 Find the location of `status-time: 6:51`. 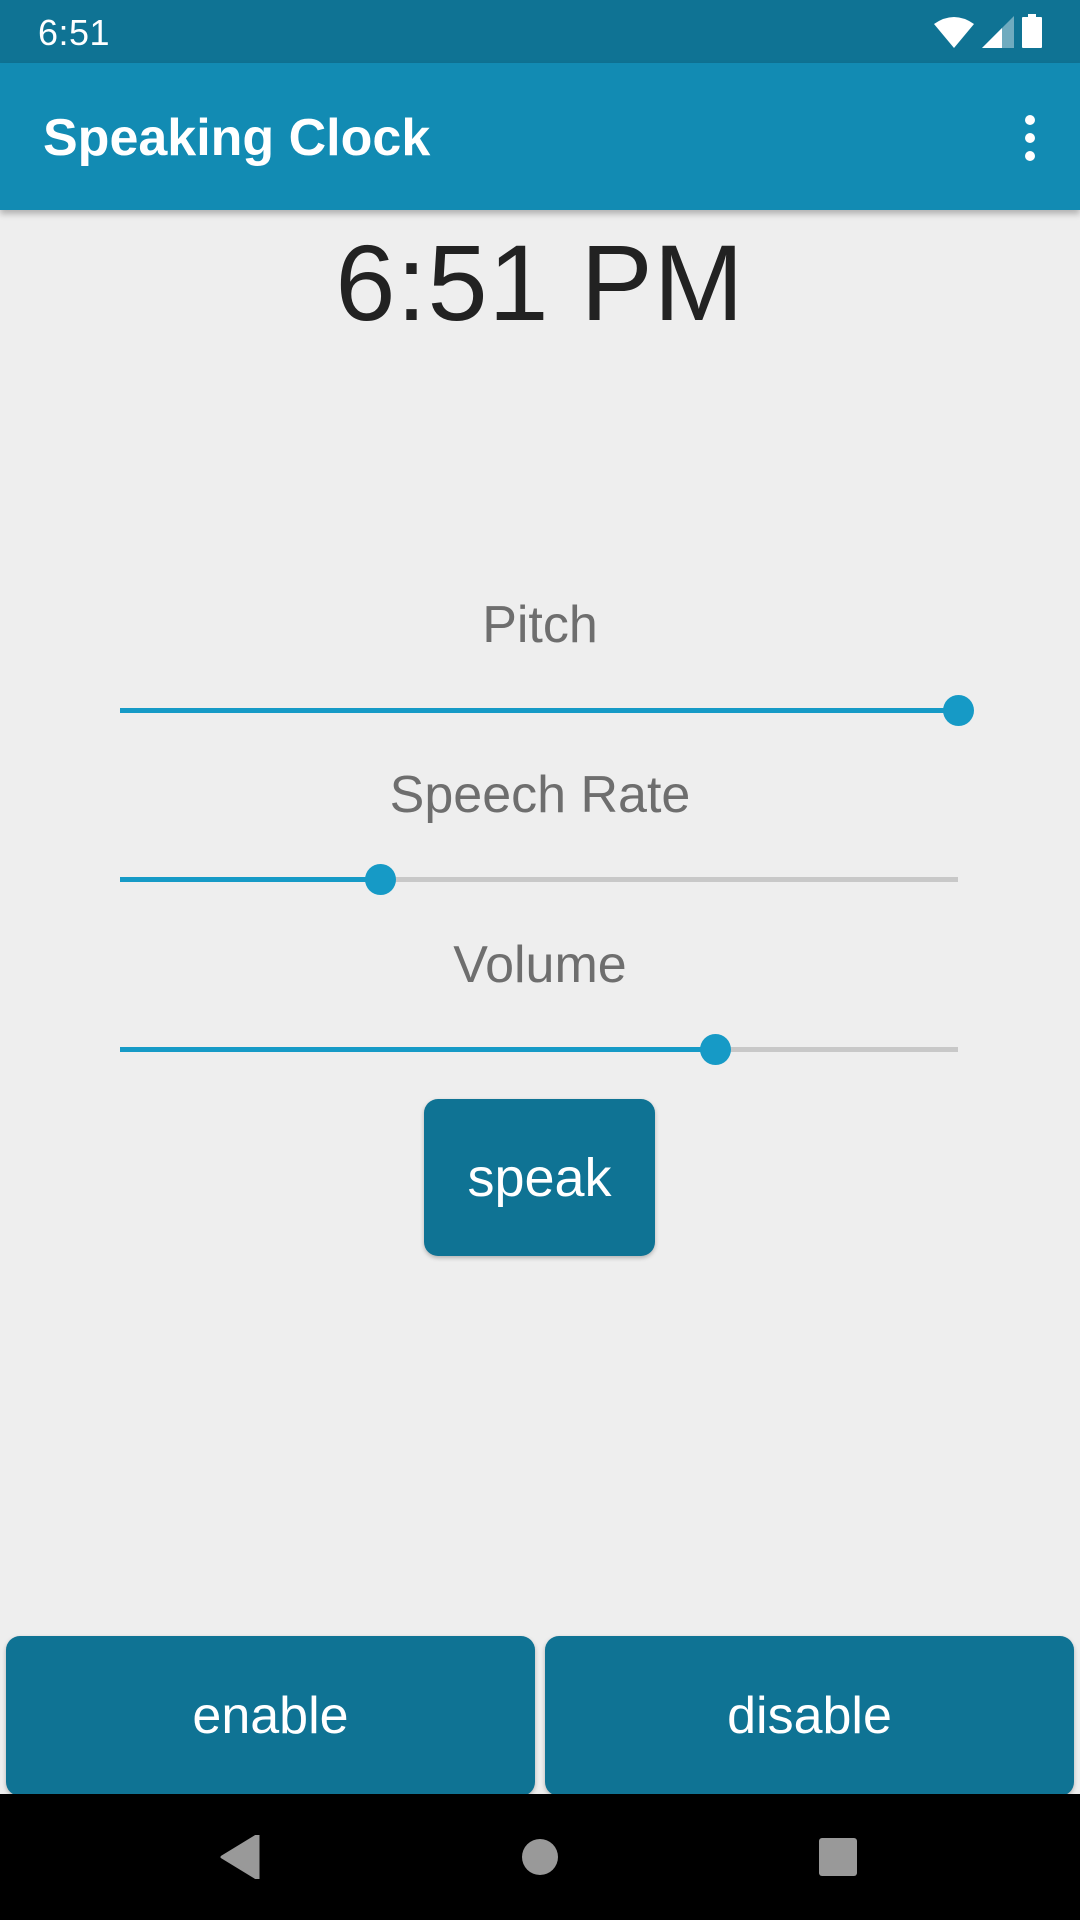

status-time: 6:51 is located at coordinates (74, 32).